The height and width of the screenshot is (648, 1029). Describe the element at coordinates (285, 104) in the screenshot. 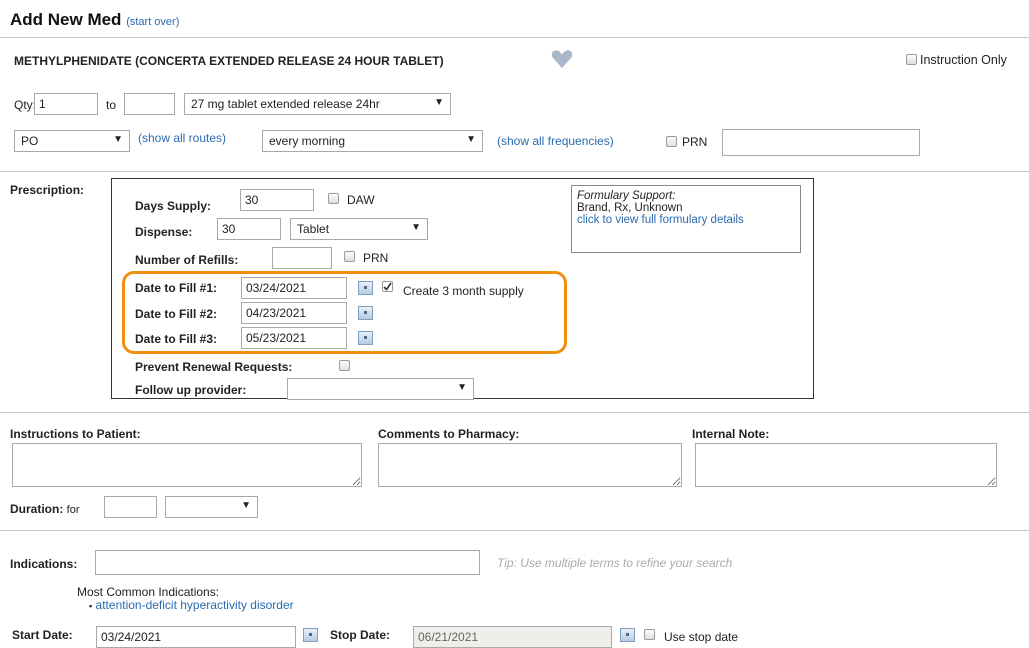

I see `dosage-form-value: 27 mg tablet extended release 24hr` at that location.